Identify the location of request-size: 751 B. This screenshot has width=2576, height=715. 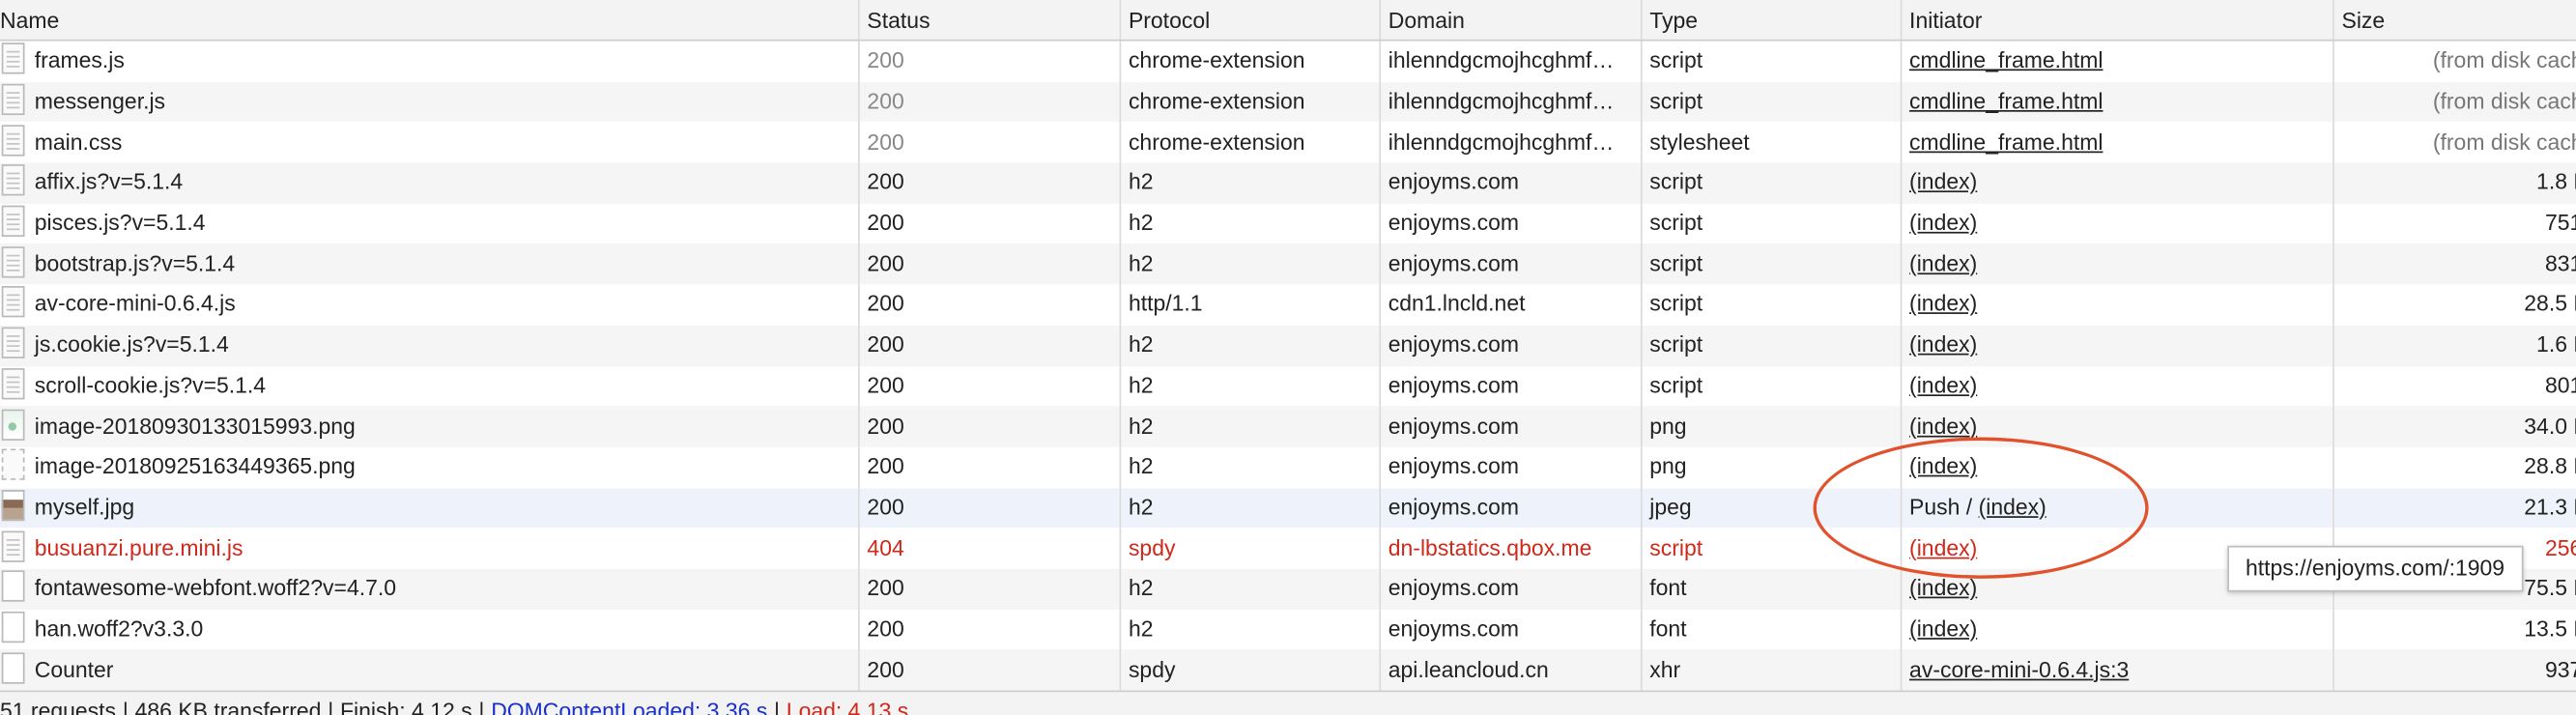
(2455, 224).